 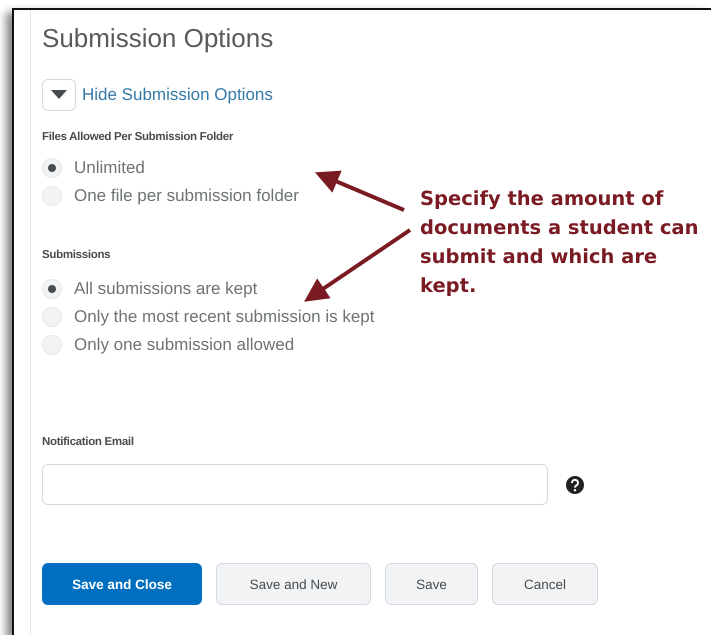 I want to click on group-label: Files Allowed Per Submission Folder, so click(x=138, y=137).